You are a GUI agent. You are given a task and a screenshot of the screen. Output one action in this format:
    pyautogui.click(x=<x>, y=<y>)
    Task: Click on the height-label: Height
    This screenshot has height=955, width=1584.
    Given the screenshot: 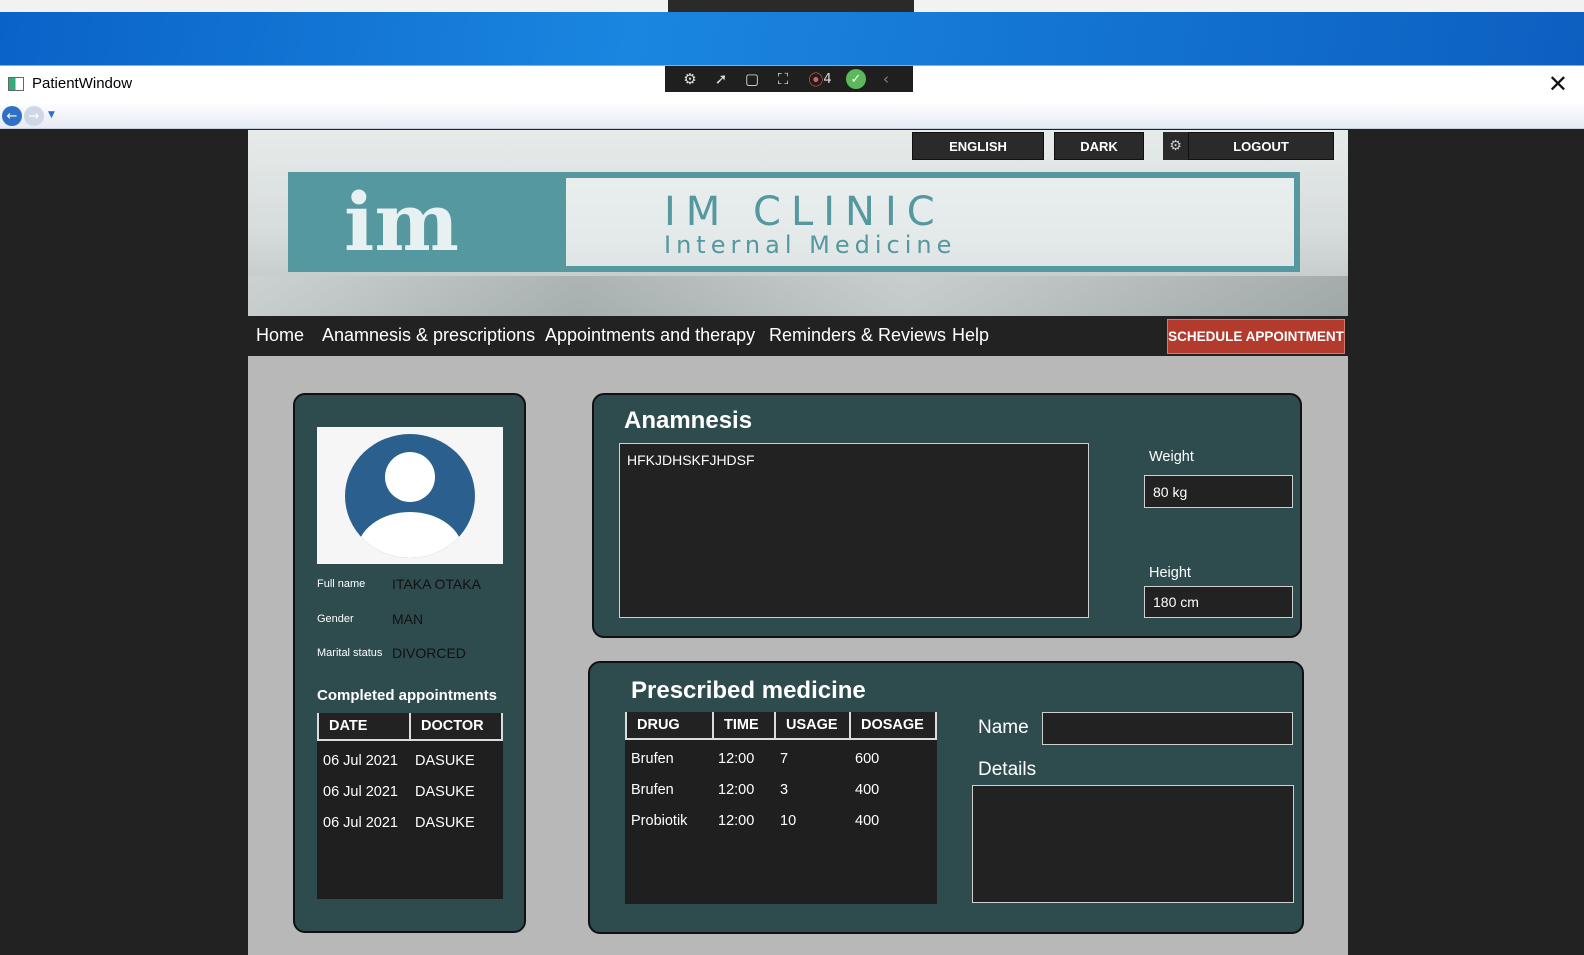 What is the action you would take?
    pyautogui.click(x=1170, y=573)
    